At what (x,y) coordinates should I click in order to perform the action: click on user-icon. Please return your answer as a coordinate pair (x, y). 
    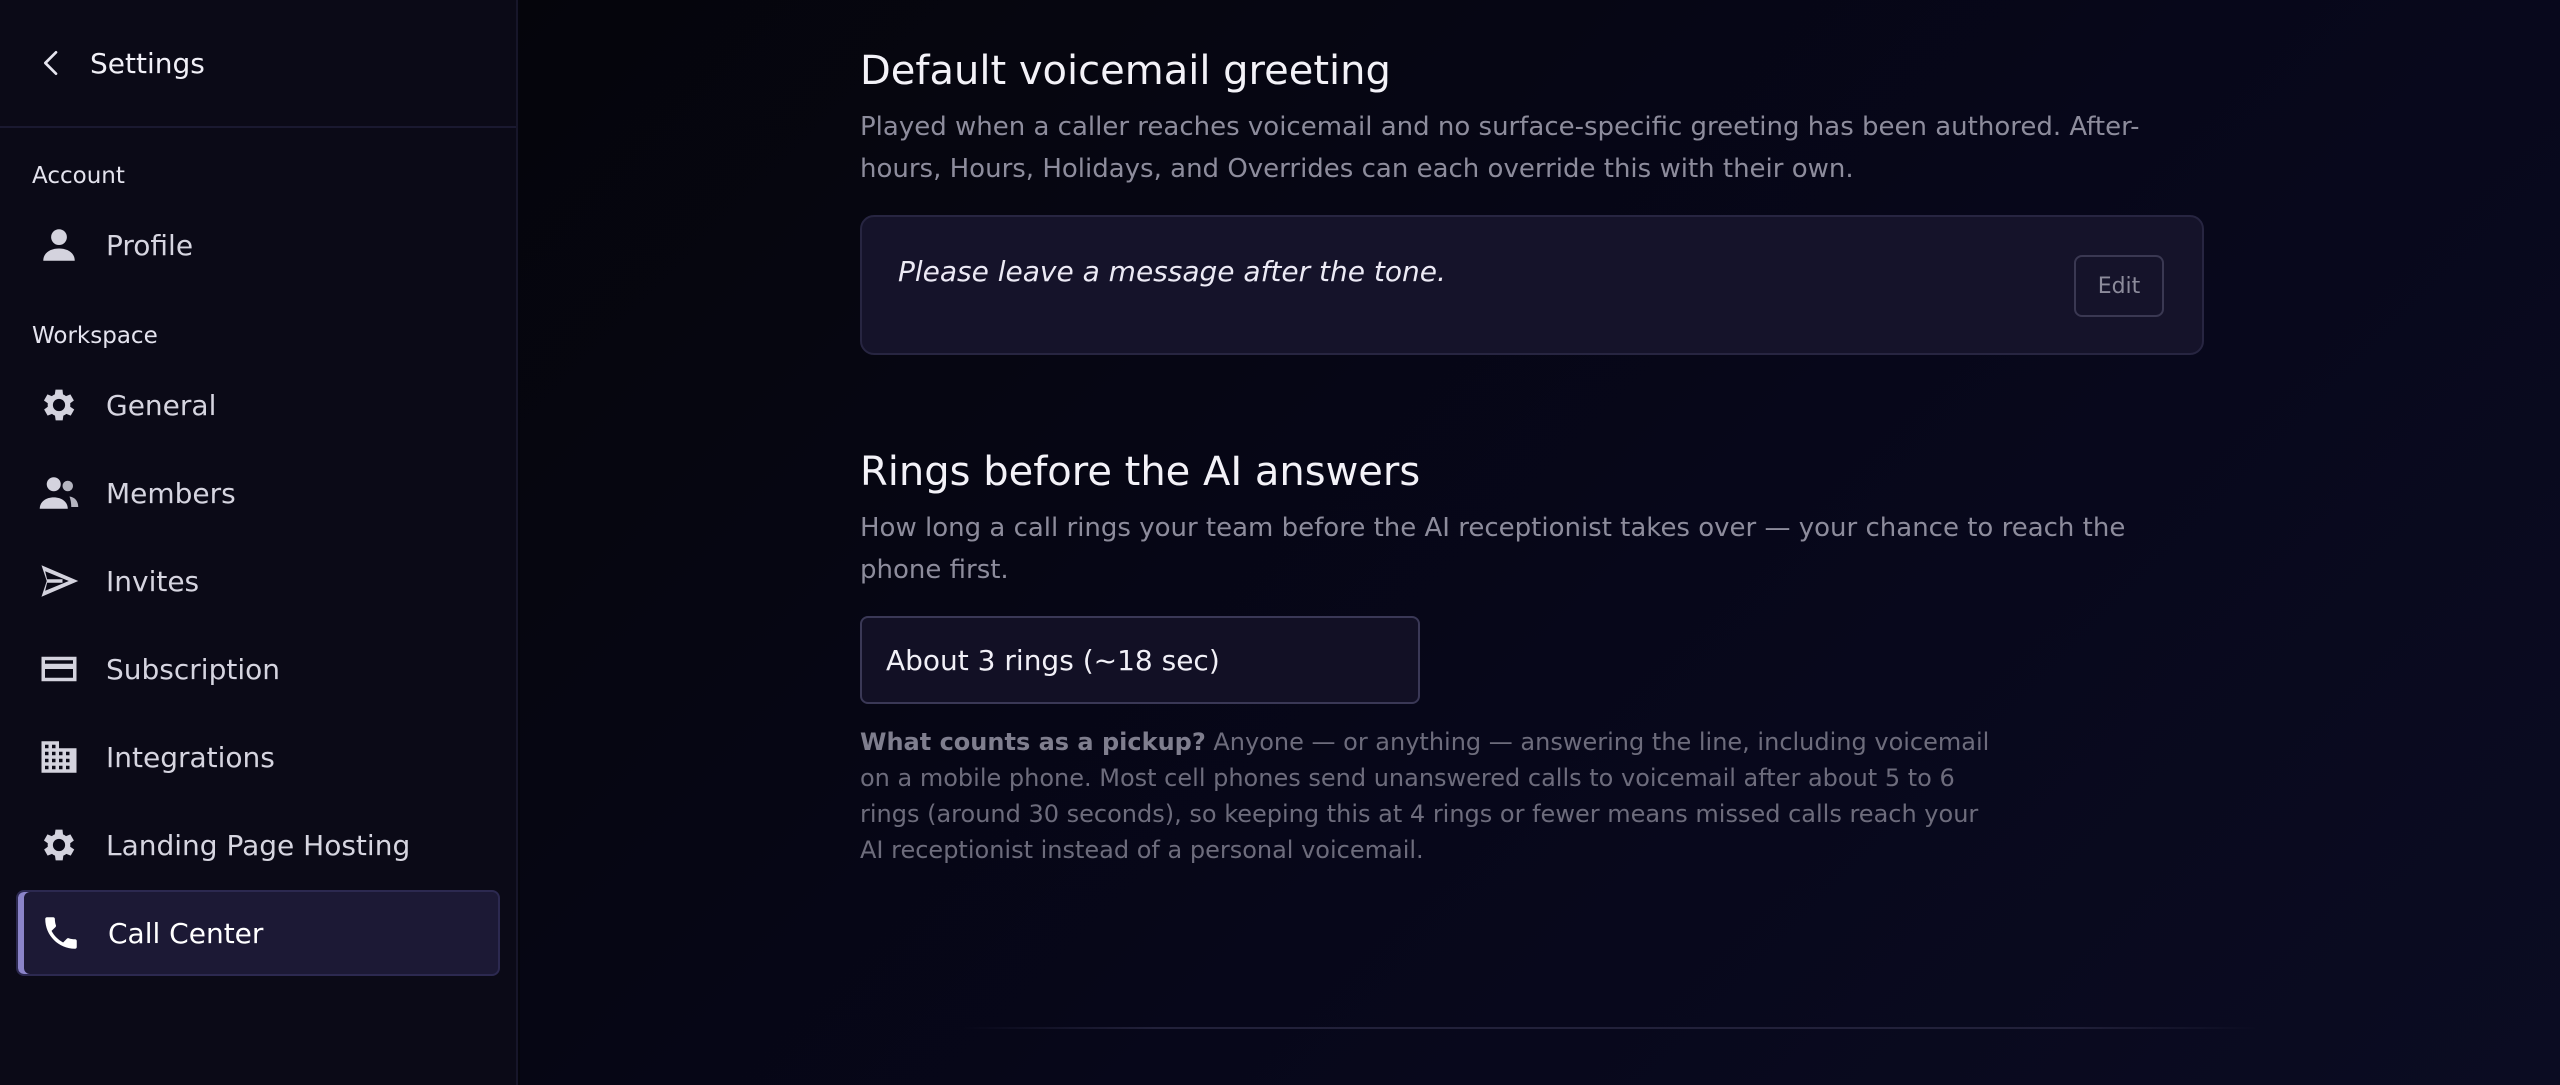
    Looking at the image, I should click on (59, 245).